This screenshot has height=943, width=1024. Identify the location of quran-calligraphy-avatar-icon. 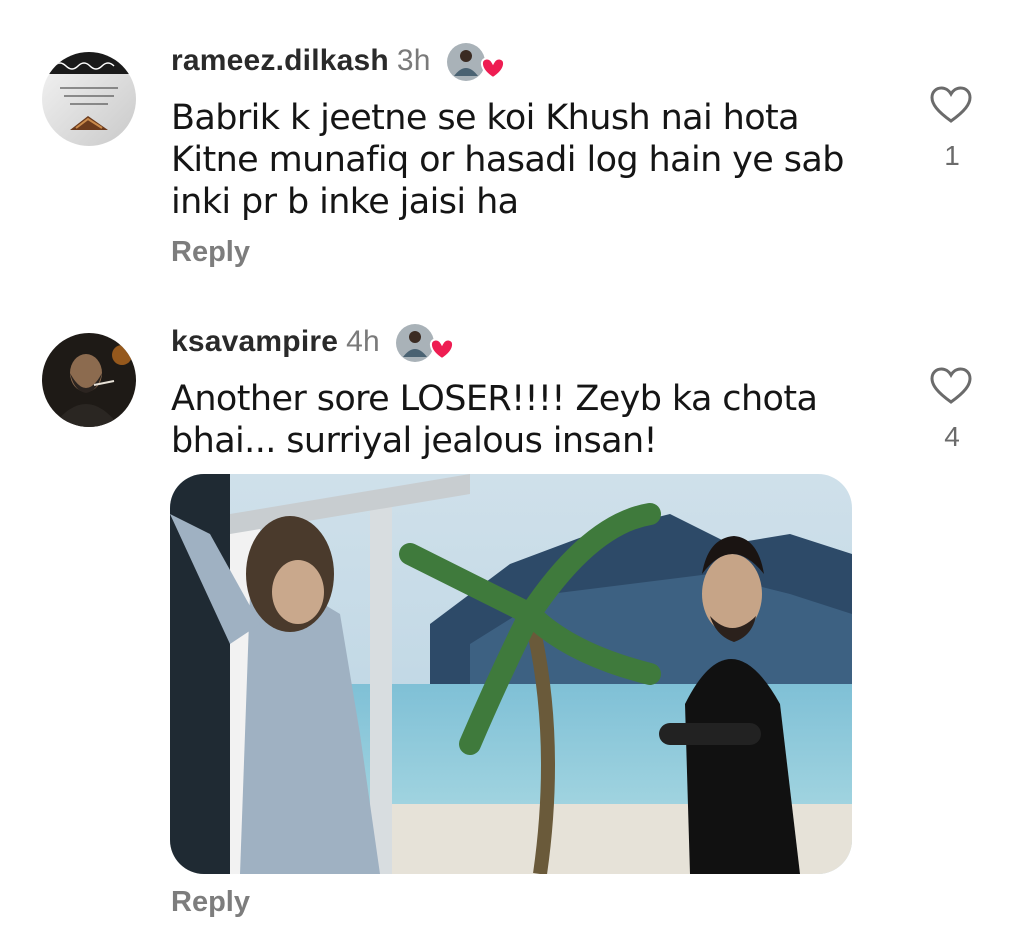
(89, 99).